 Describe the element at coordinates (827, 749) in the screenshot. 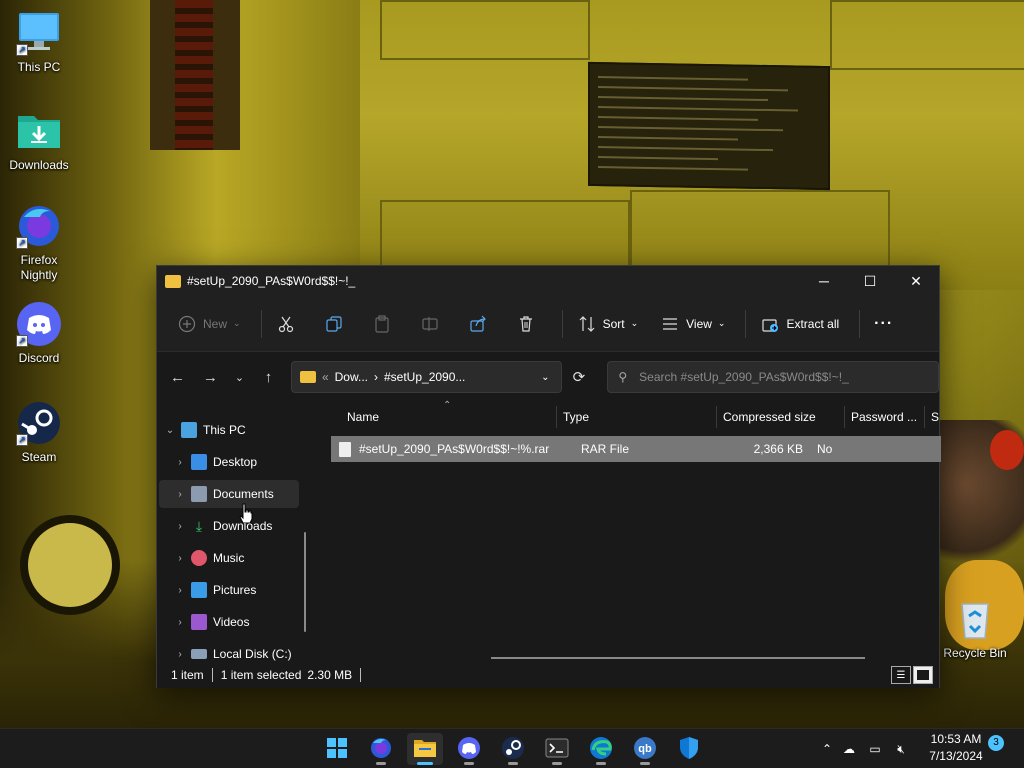

I see `show-hidden-icons-chevron-icon: ⌃` at that location.